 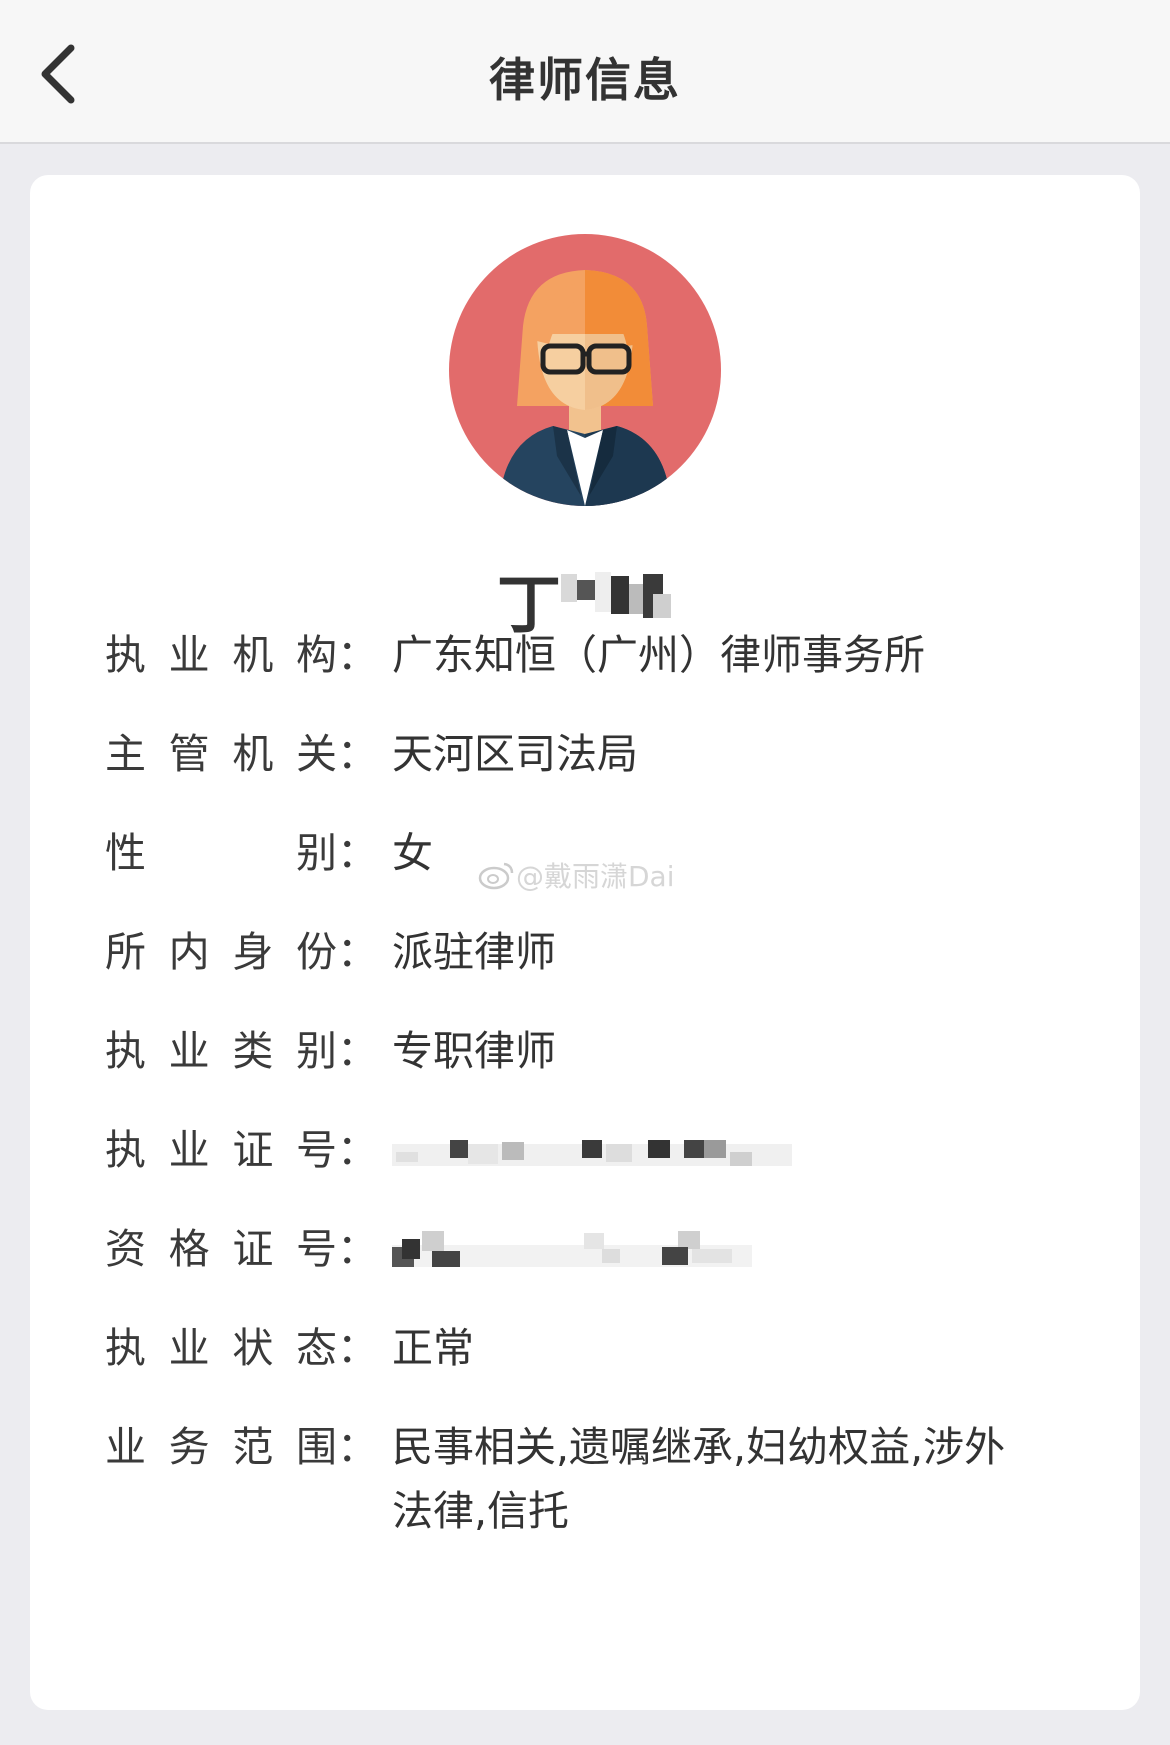 What do you see at coordinates (743, 1150) in the screenshot?
I see `license-number-mosaic` at bounding box center [743, 1150].